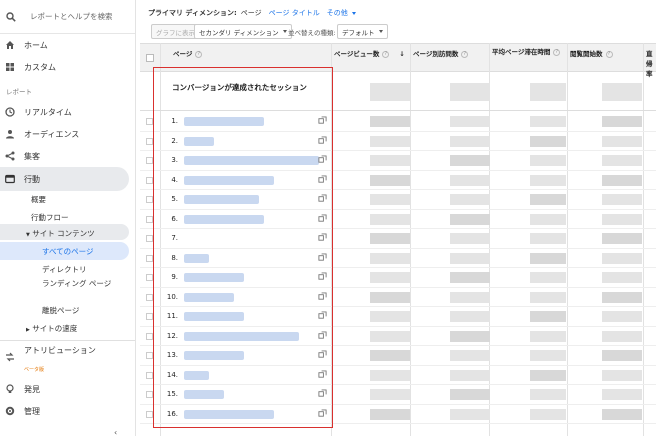 The image size is (656, 436). Describe the element at coordinates (362, 31) in the screenshot. I see `sort-type-dropdown: デフォルト` at that location.